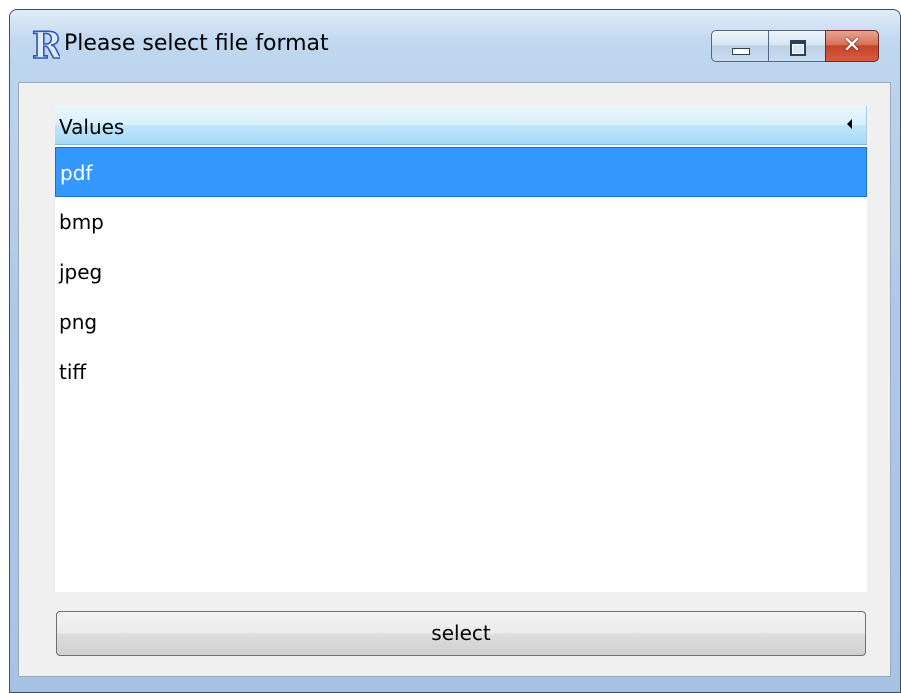 The width and height of the screenshot is (901, 693). I want to click on r-logo-icon: R, so click(45, 45).